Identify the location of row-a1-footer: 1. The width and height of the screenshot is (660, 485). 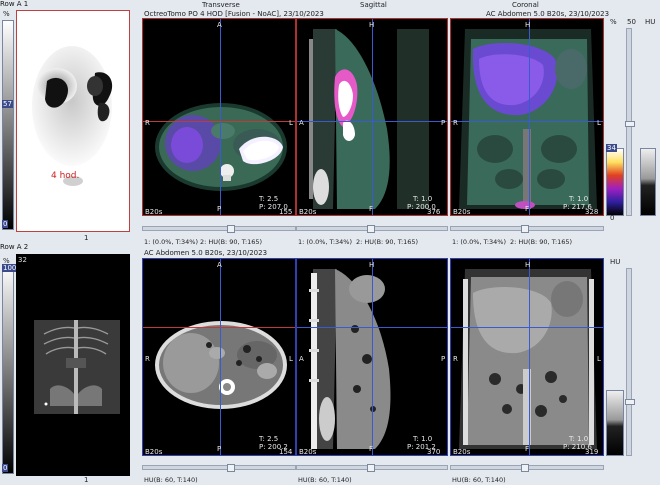
(86, 238).